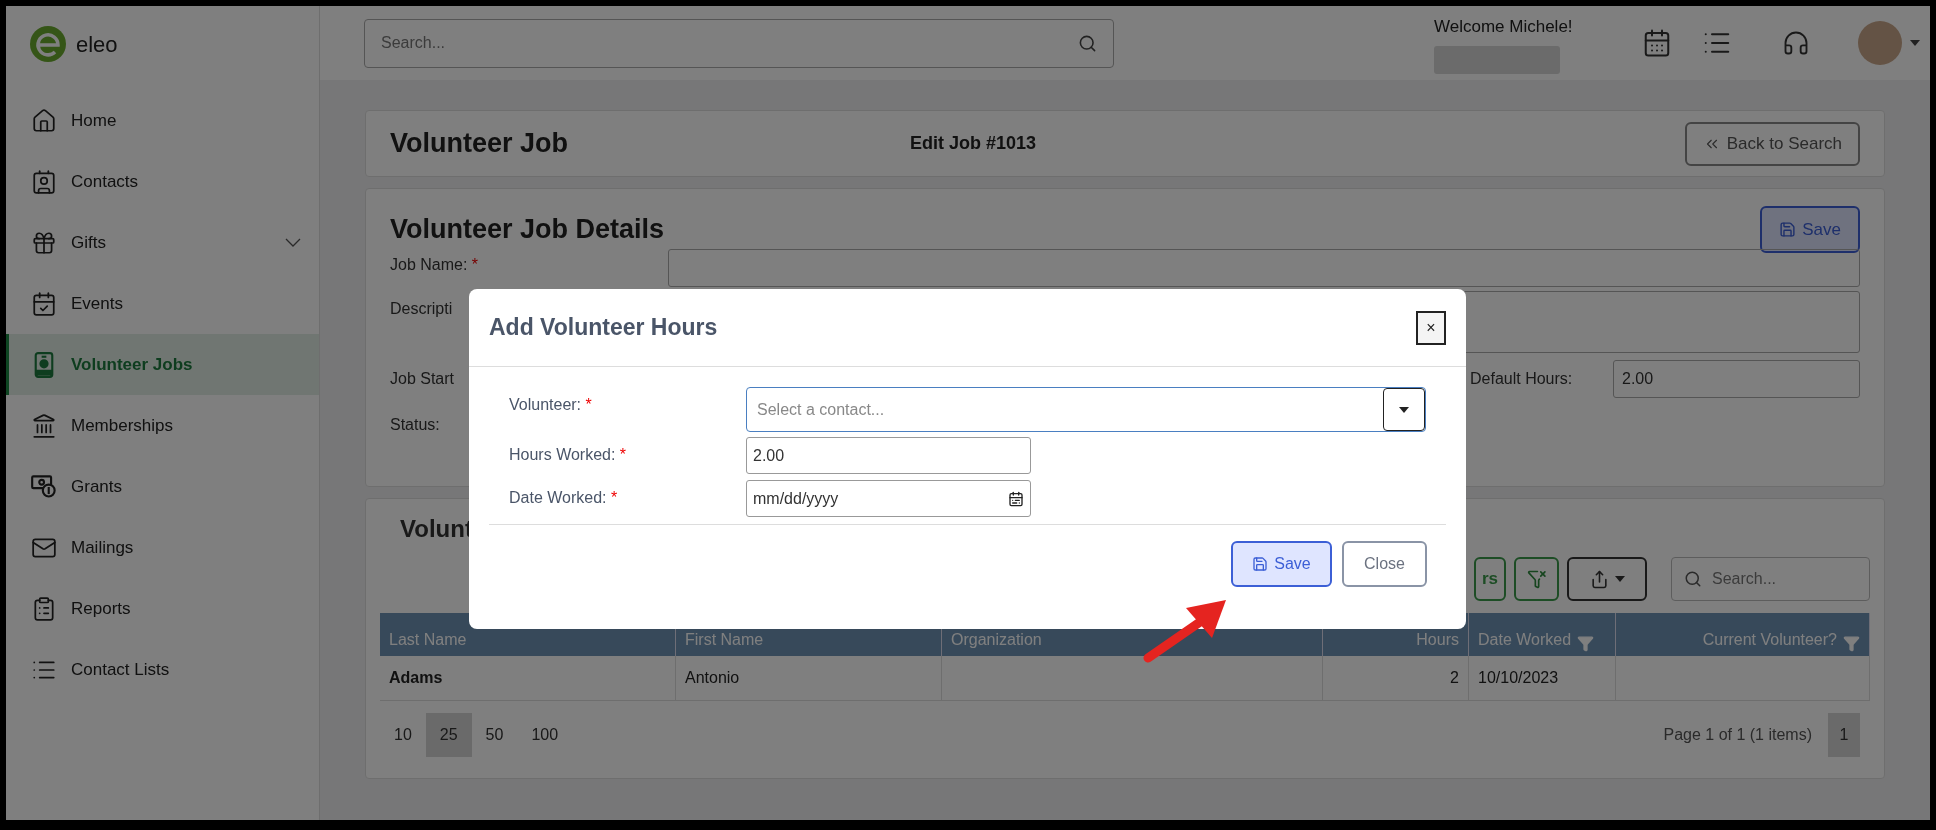 This screenshot has height=830, width=1936. Describe the element at coordinates (97, 44) in the screenshot. I see `logo-text: eleo` at that location.